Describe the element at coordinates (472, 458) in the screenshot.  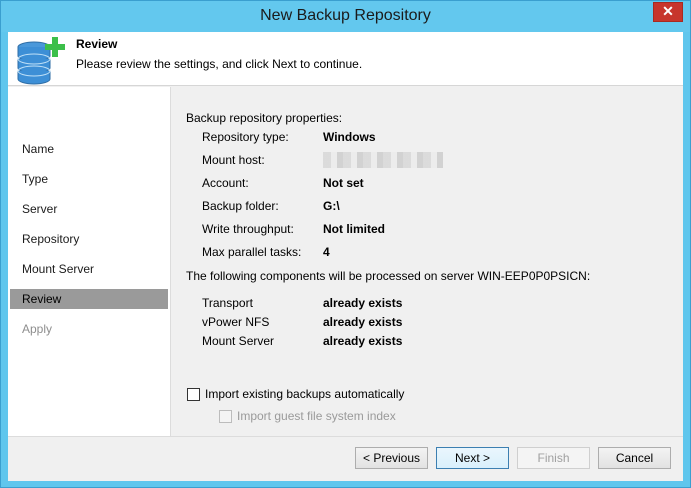
I see `next-button: Next >` at that location.